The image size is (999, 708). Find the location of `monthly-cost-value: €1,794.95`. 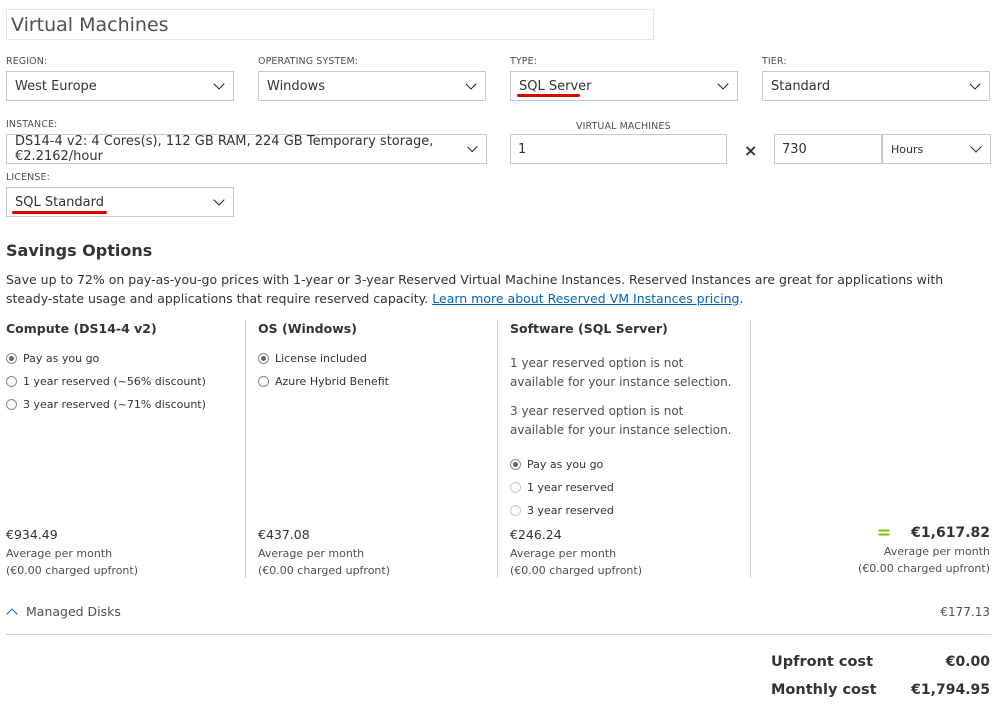

monthly-cost-value: €1,794.95 is located at coordinates (950, 690).